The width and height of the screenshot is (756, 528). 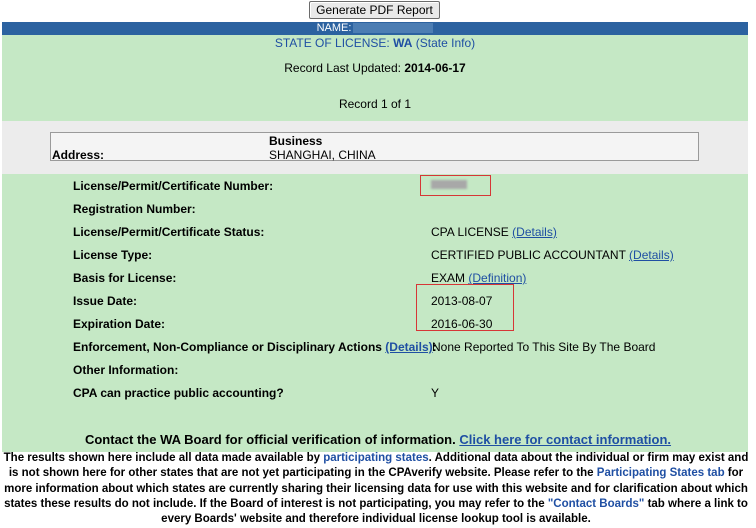 What do you see at coordinates (544, 347) in the screenshot?
I see `enforcement-value: None Reported To This Site By The Board` at bounding box center [544, 347].